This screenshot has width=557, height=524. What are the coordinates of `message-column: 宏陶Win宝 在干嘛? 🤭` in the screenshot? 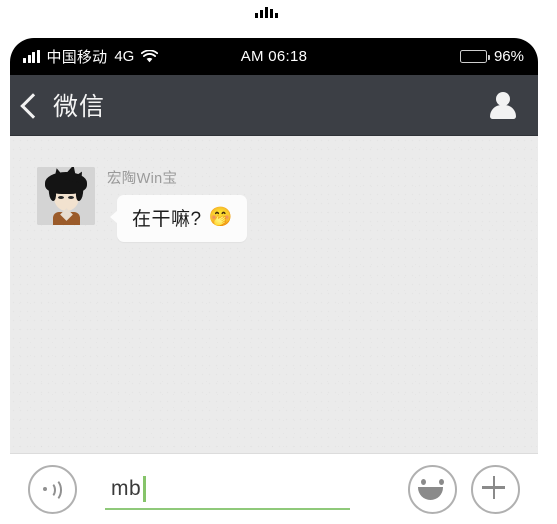 It's located at (177, 204).